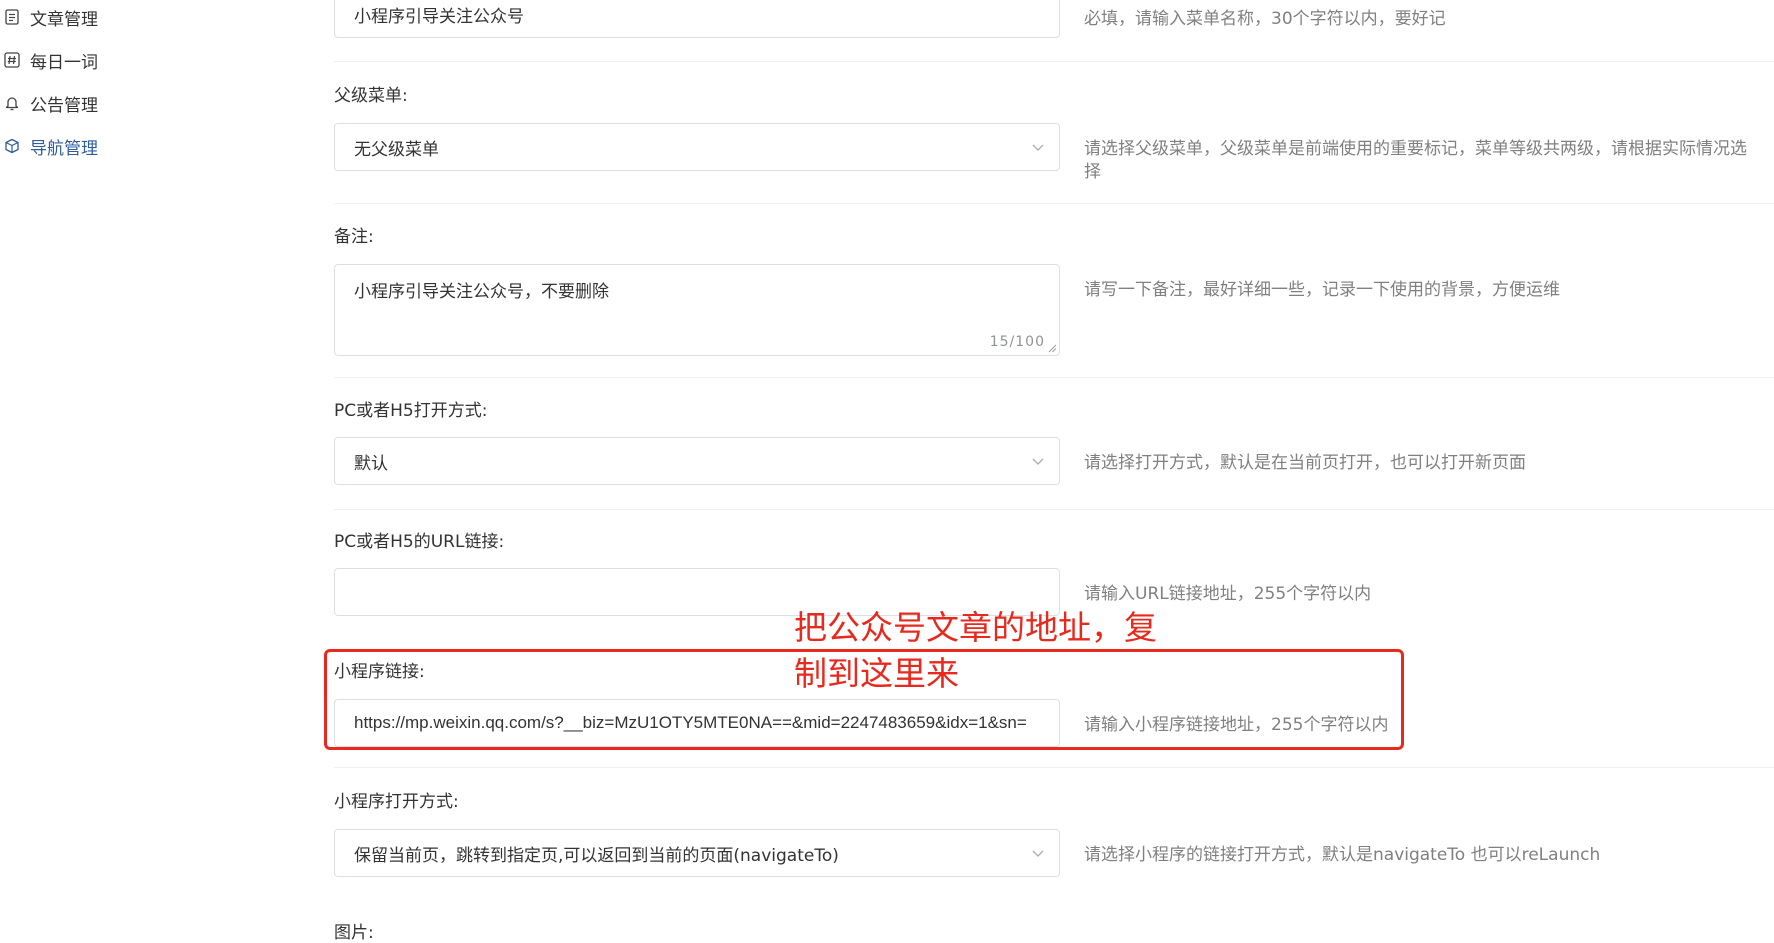 This screenshot has width=1774, height=943. I want to click on sidebar-item-announcements: 公告管理, so click(49, 103).